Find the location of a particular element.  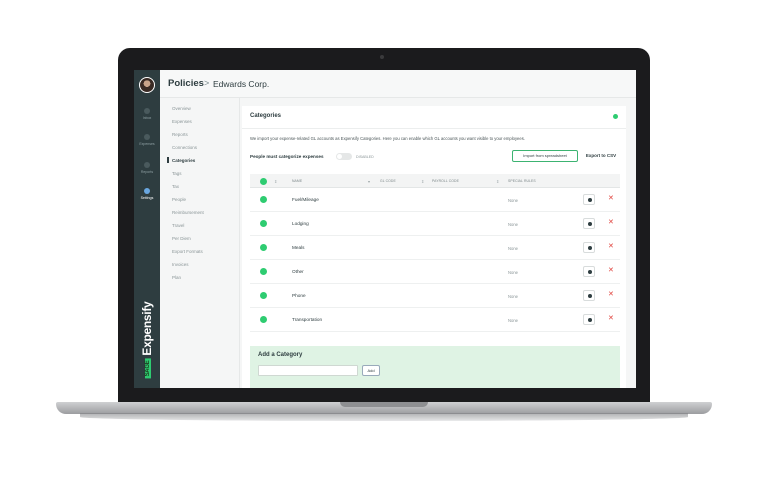

column-header-name: NAME is located at coordinates (297, 181).